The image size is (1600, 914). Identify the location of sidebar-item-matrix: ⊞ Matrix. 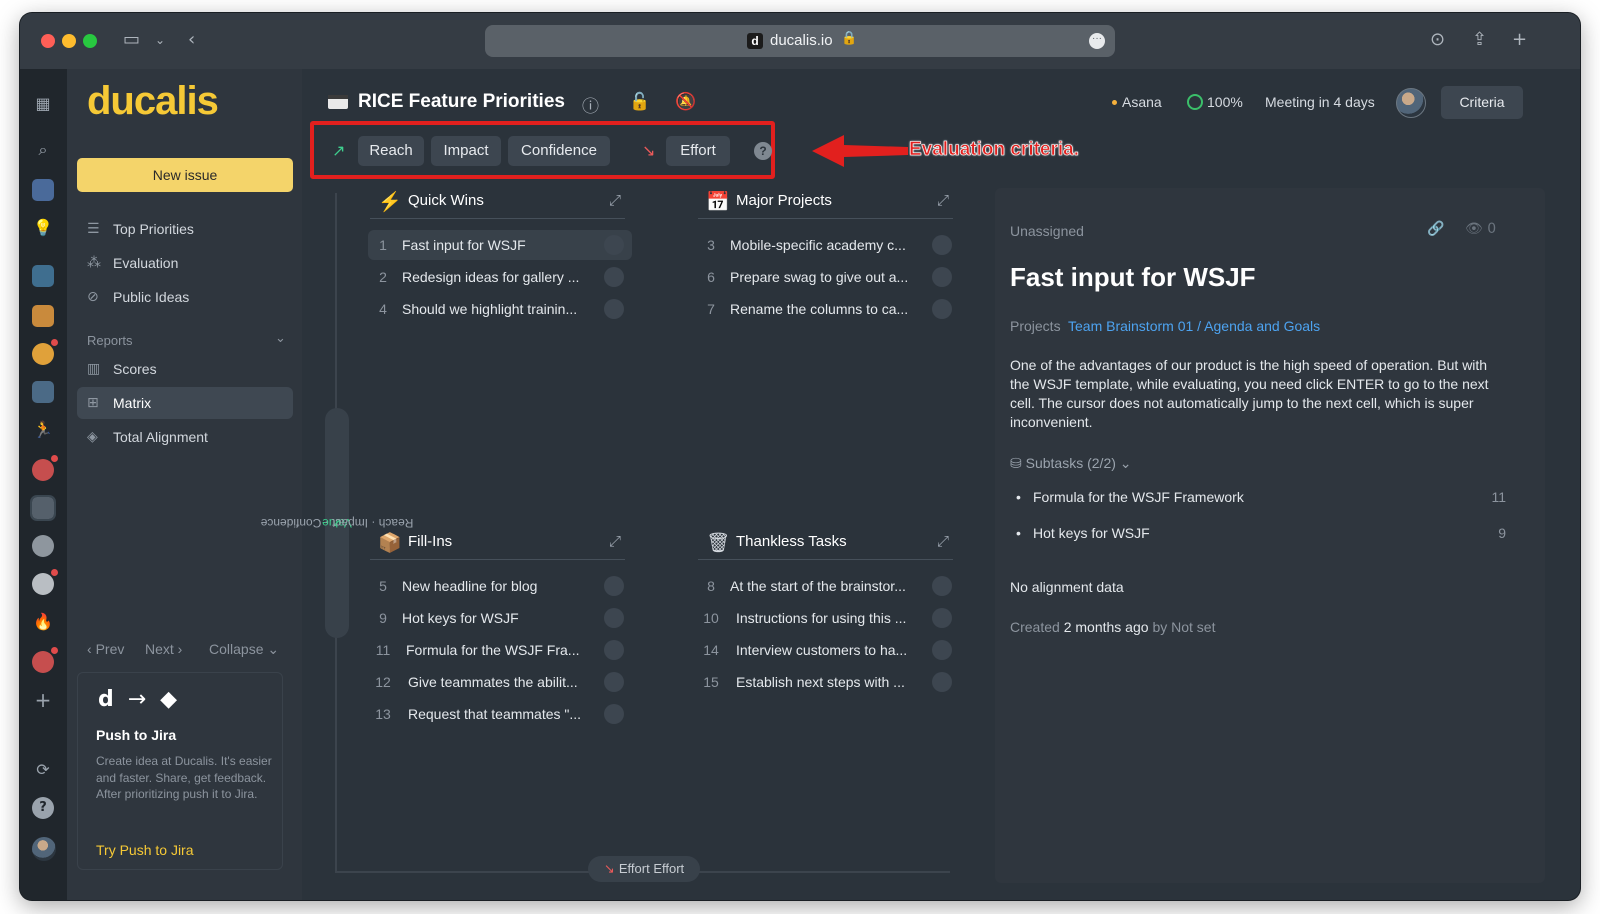
(185, 403).